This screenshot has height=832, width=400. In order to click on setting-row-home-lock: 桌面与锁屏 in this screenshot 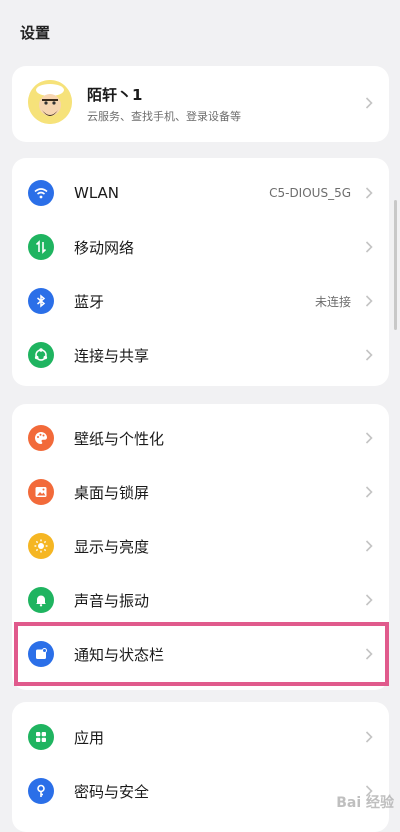, I will do `click(200, 492)`.